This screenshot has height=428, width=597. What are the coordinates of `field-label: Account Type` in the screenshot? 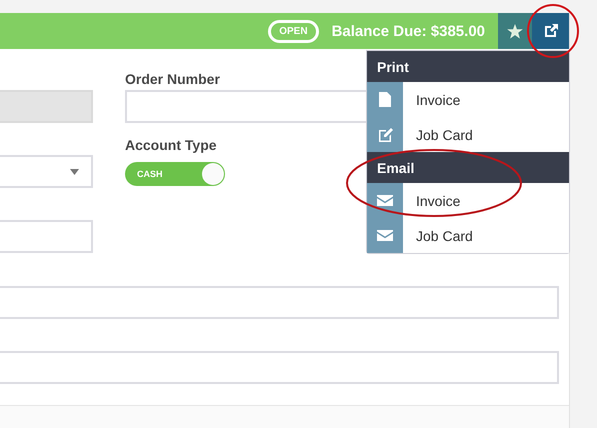 It's located at (171, 145).